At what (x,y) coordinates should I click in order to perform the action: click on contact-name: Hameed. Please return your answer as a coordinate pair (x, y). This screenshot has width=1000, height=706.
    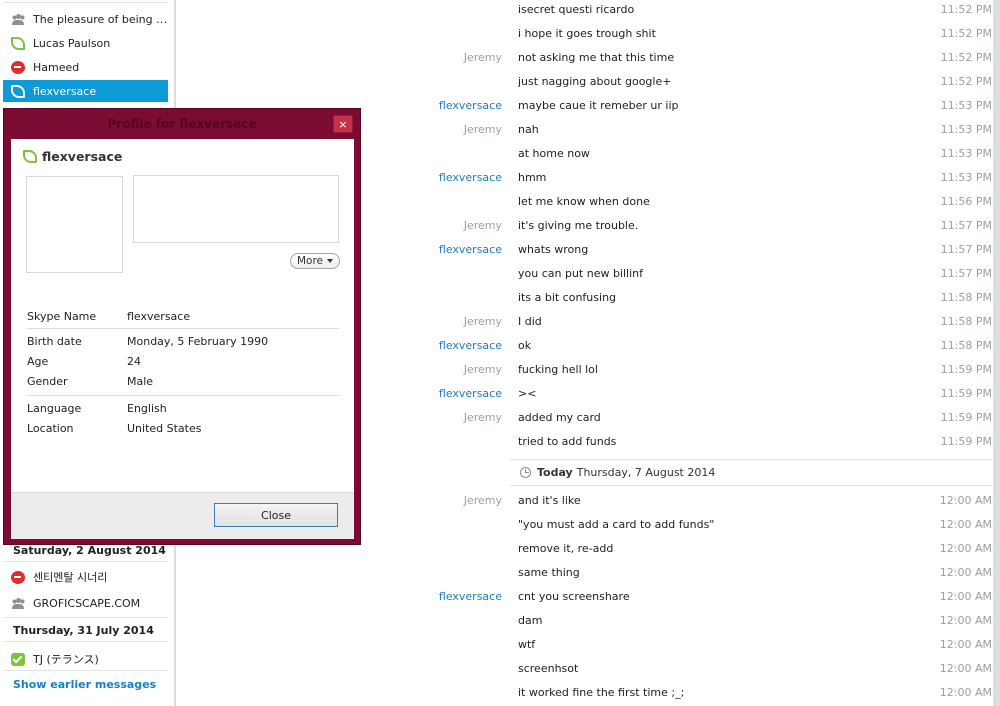
    Looking at the image, I should click on (56, 67).